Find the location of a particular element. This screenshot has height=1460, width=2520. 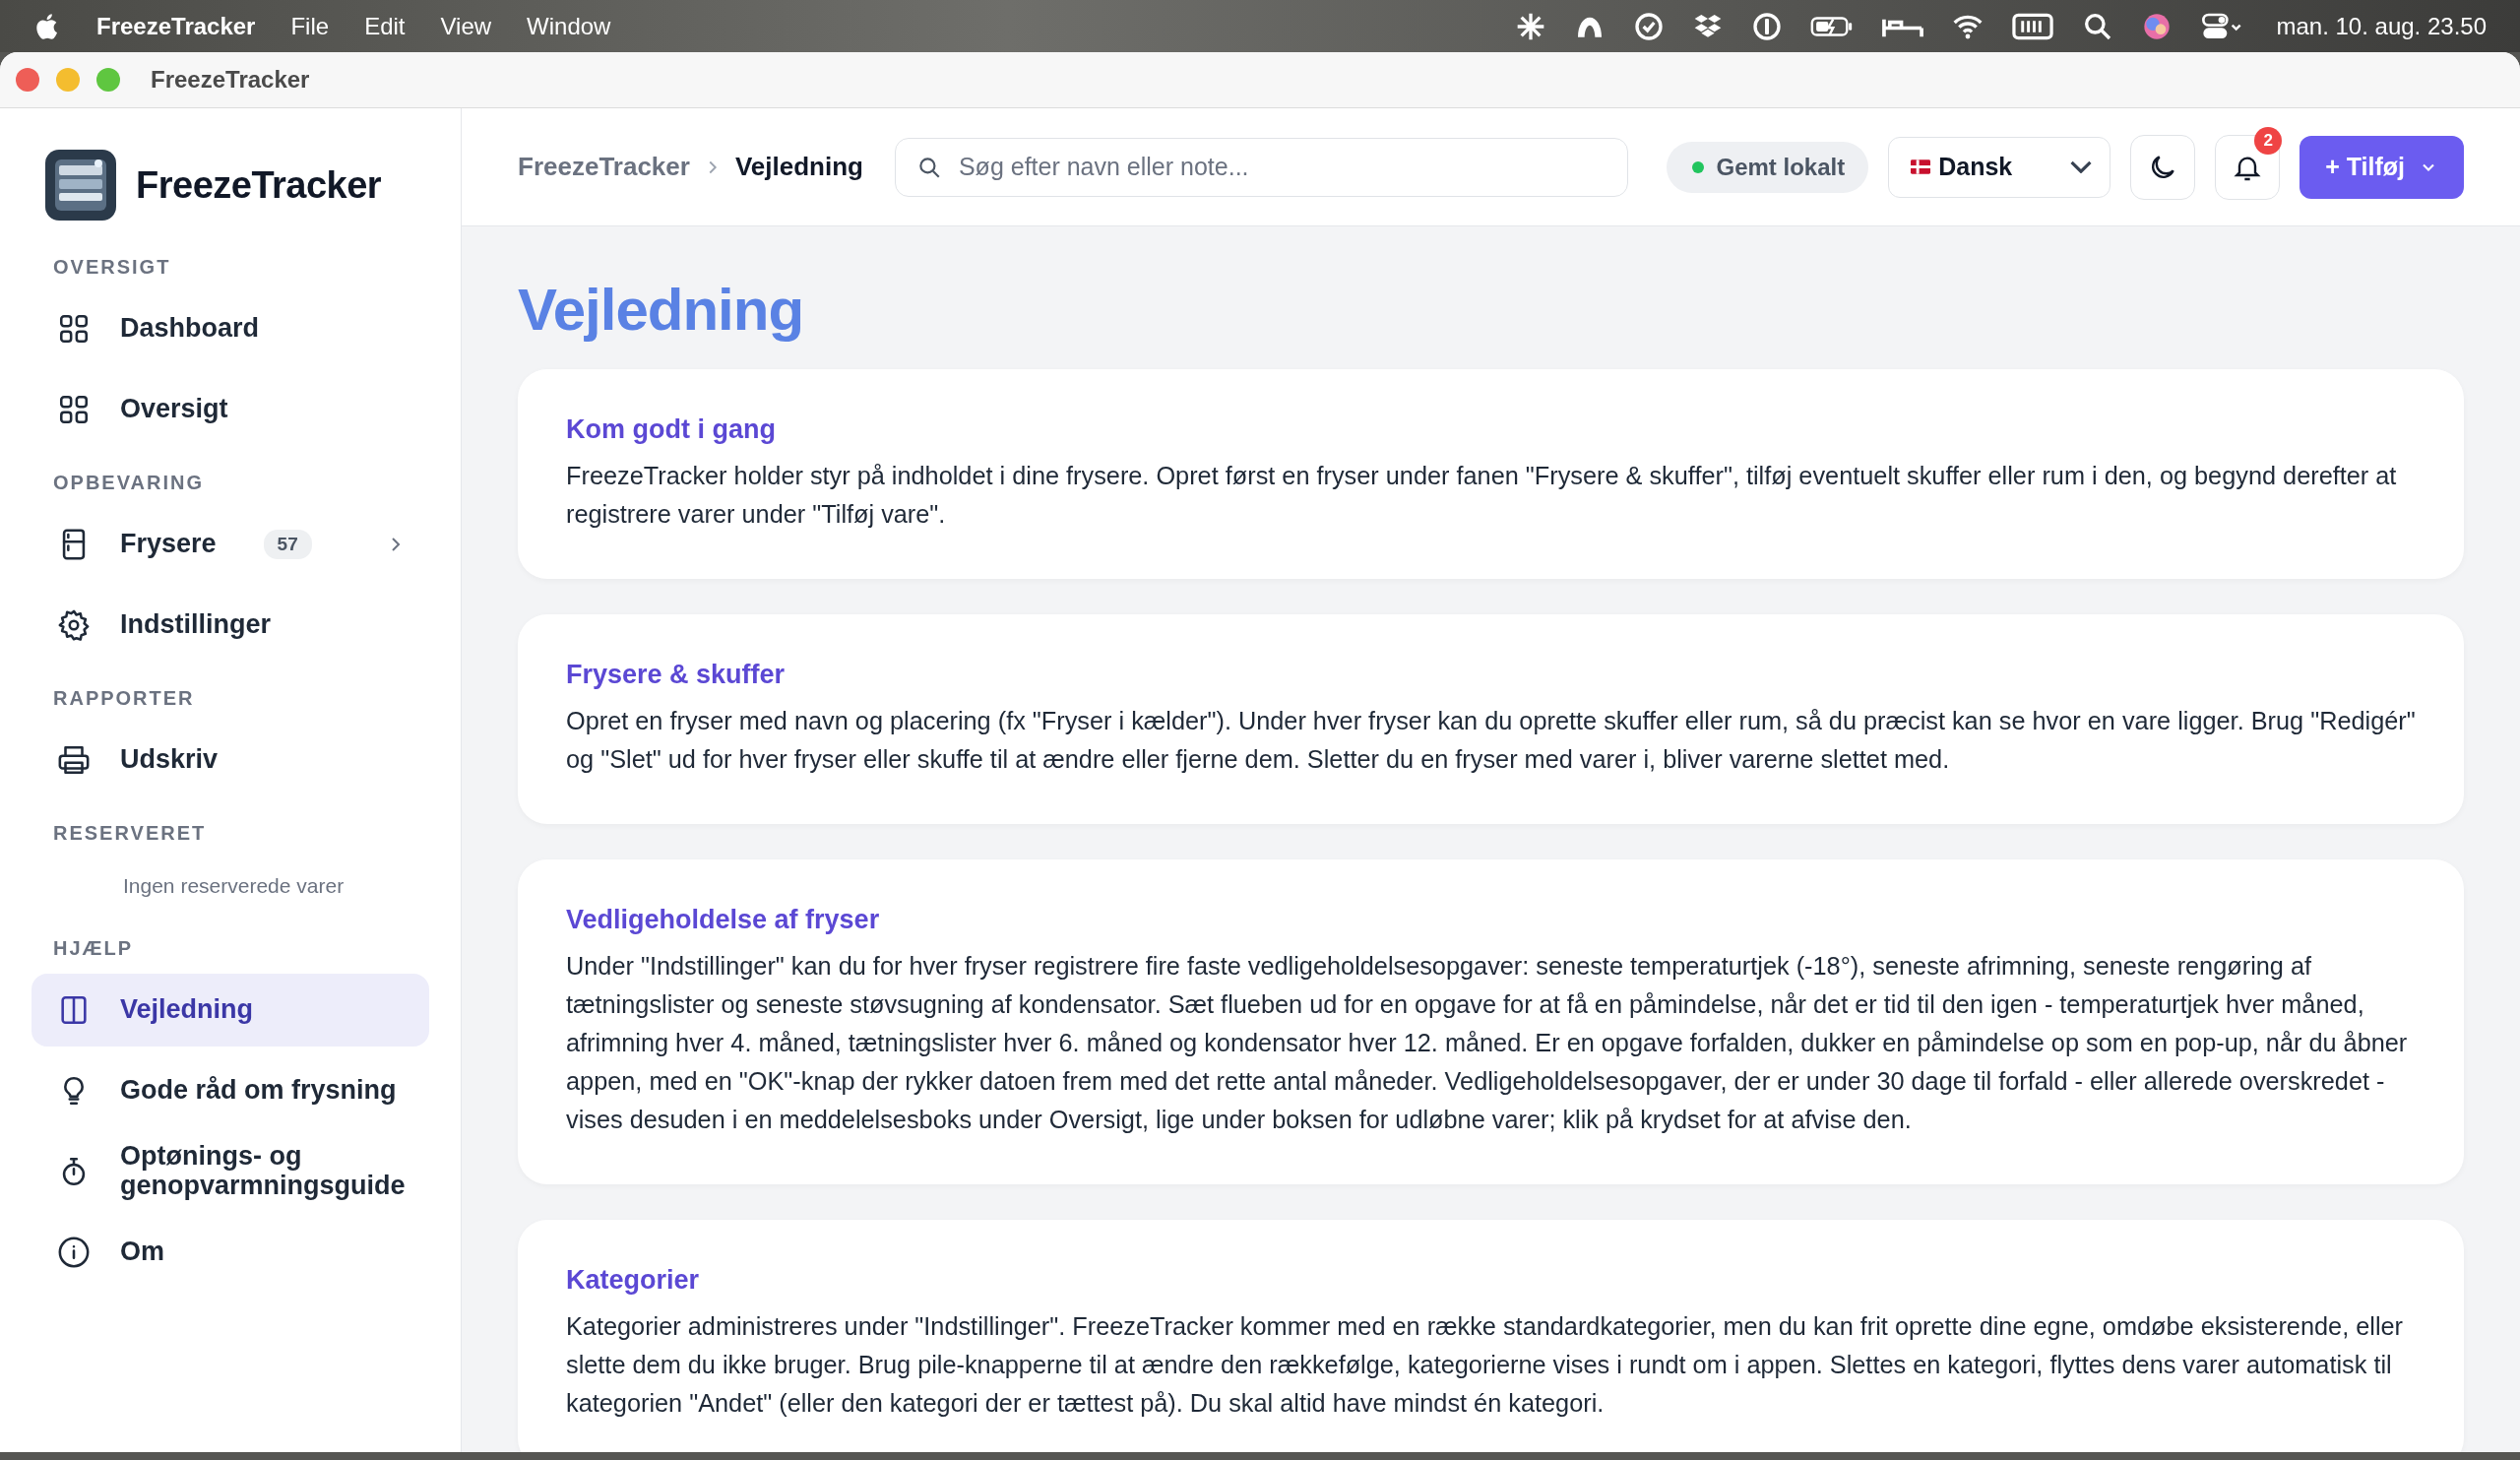

card-text: FreezeTracker holder styr på indholdet i dine frysere. Opret først en fryser under fanen "Frysere & skuffer", tilføj eventuelt skuffer eller rum i den, og begynd derefter at registrere varer under "Tilføj vare". is located at coordinates (1482, 495).